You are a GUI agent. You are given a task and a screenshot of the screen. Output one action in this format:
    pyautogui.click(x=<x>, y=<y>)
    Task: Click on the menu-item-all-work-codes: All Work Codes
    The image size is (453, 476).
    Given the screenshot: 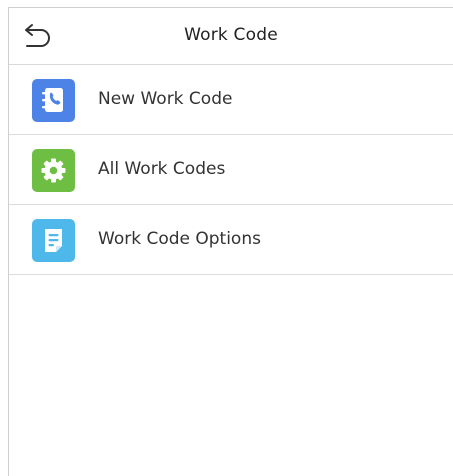 What is the action you would take?
    pyautogui.click(x=231, y=170)
    